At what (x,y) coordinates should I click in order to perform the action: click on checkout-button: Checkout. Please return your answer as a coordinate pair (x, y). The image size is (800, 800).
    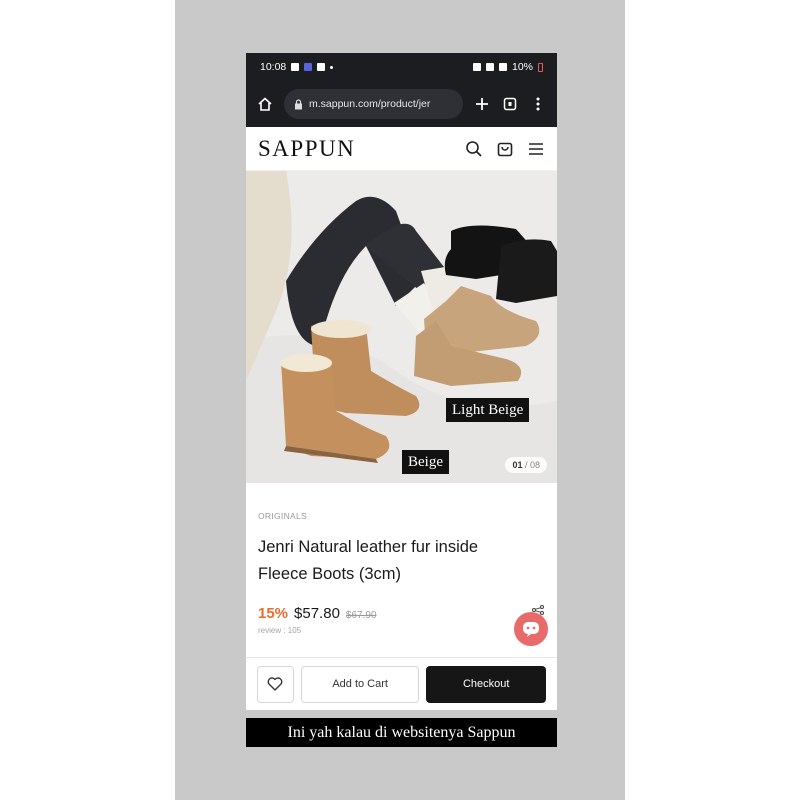
    Looking at the image, I should click on (486, 684).